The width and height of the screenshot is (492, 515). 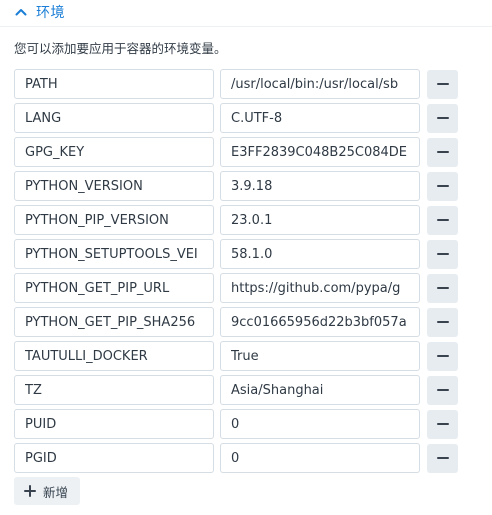 What do you see at coordinates (56, 492) in the screenshot?
I see `add-button-label: 新增` at bounding box center [56, 492].